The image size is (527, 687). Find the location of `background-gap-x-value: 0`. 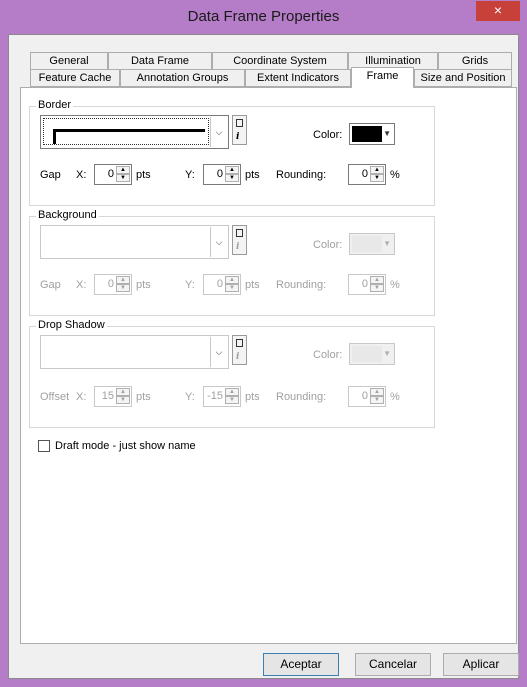

background-gap-x-value: 0 is located at coordinates (110, 284).